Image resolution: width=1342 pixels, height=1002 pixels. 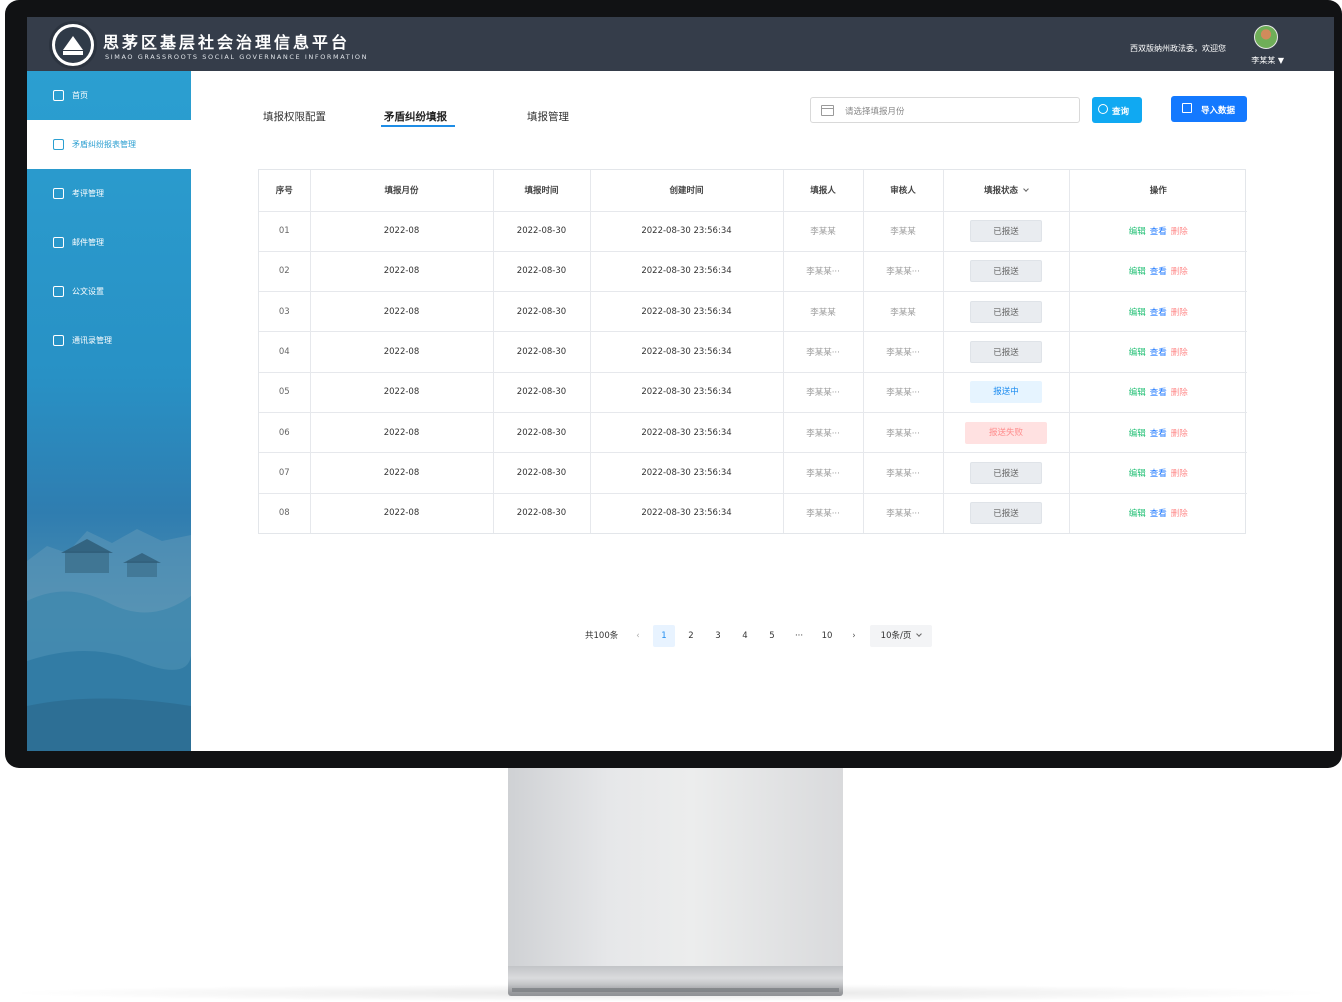 I want to click on page-2: 2, so click(x=691, y=636).